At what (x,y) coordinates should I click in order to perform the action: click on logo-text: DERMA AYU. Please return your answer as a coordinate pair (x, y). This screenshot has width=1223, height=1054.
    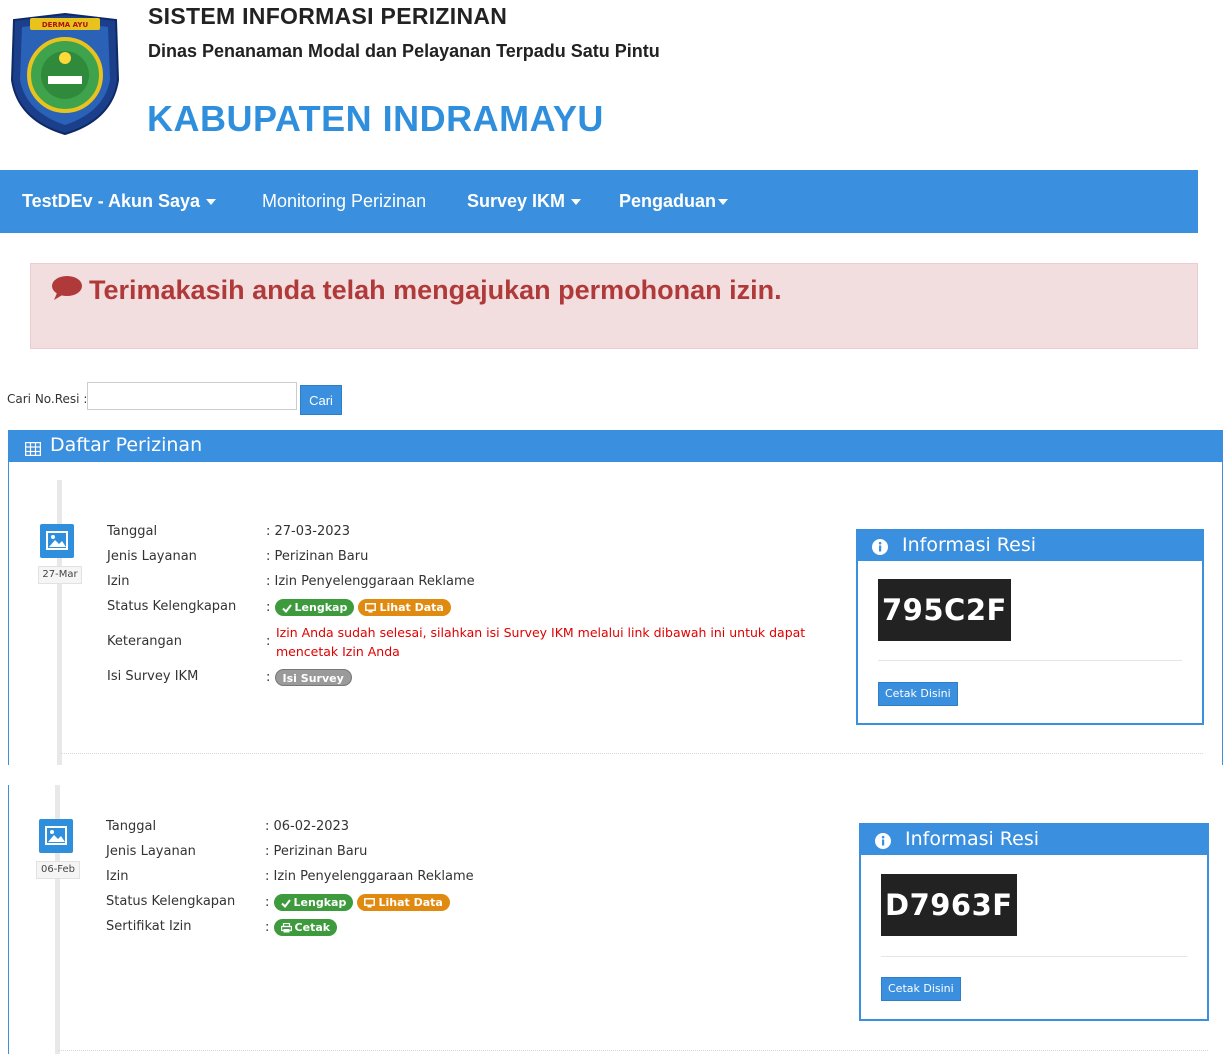
    Looking at the image, I should click on (65, 25).